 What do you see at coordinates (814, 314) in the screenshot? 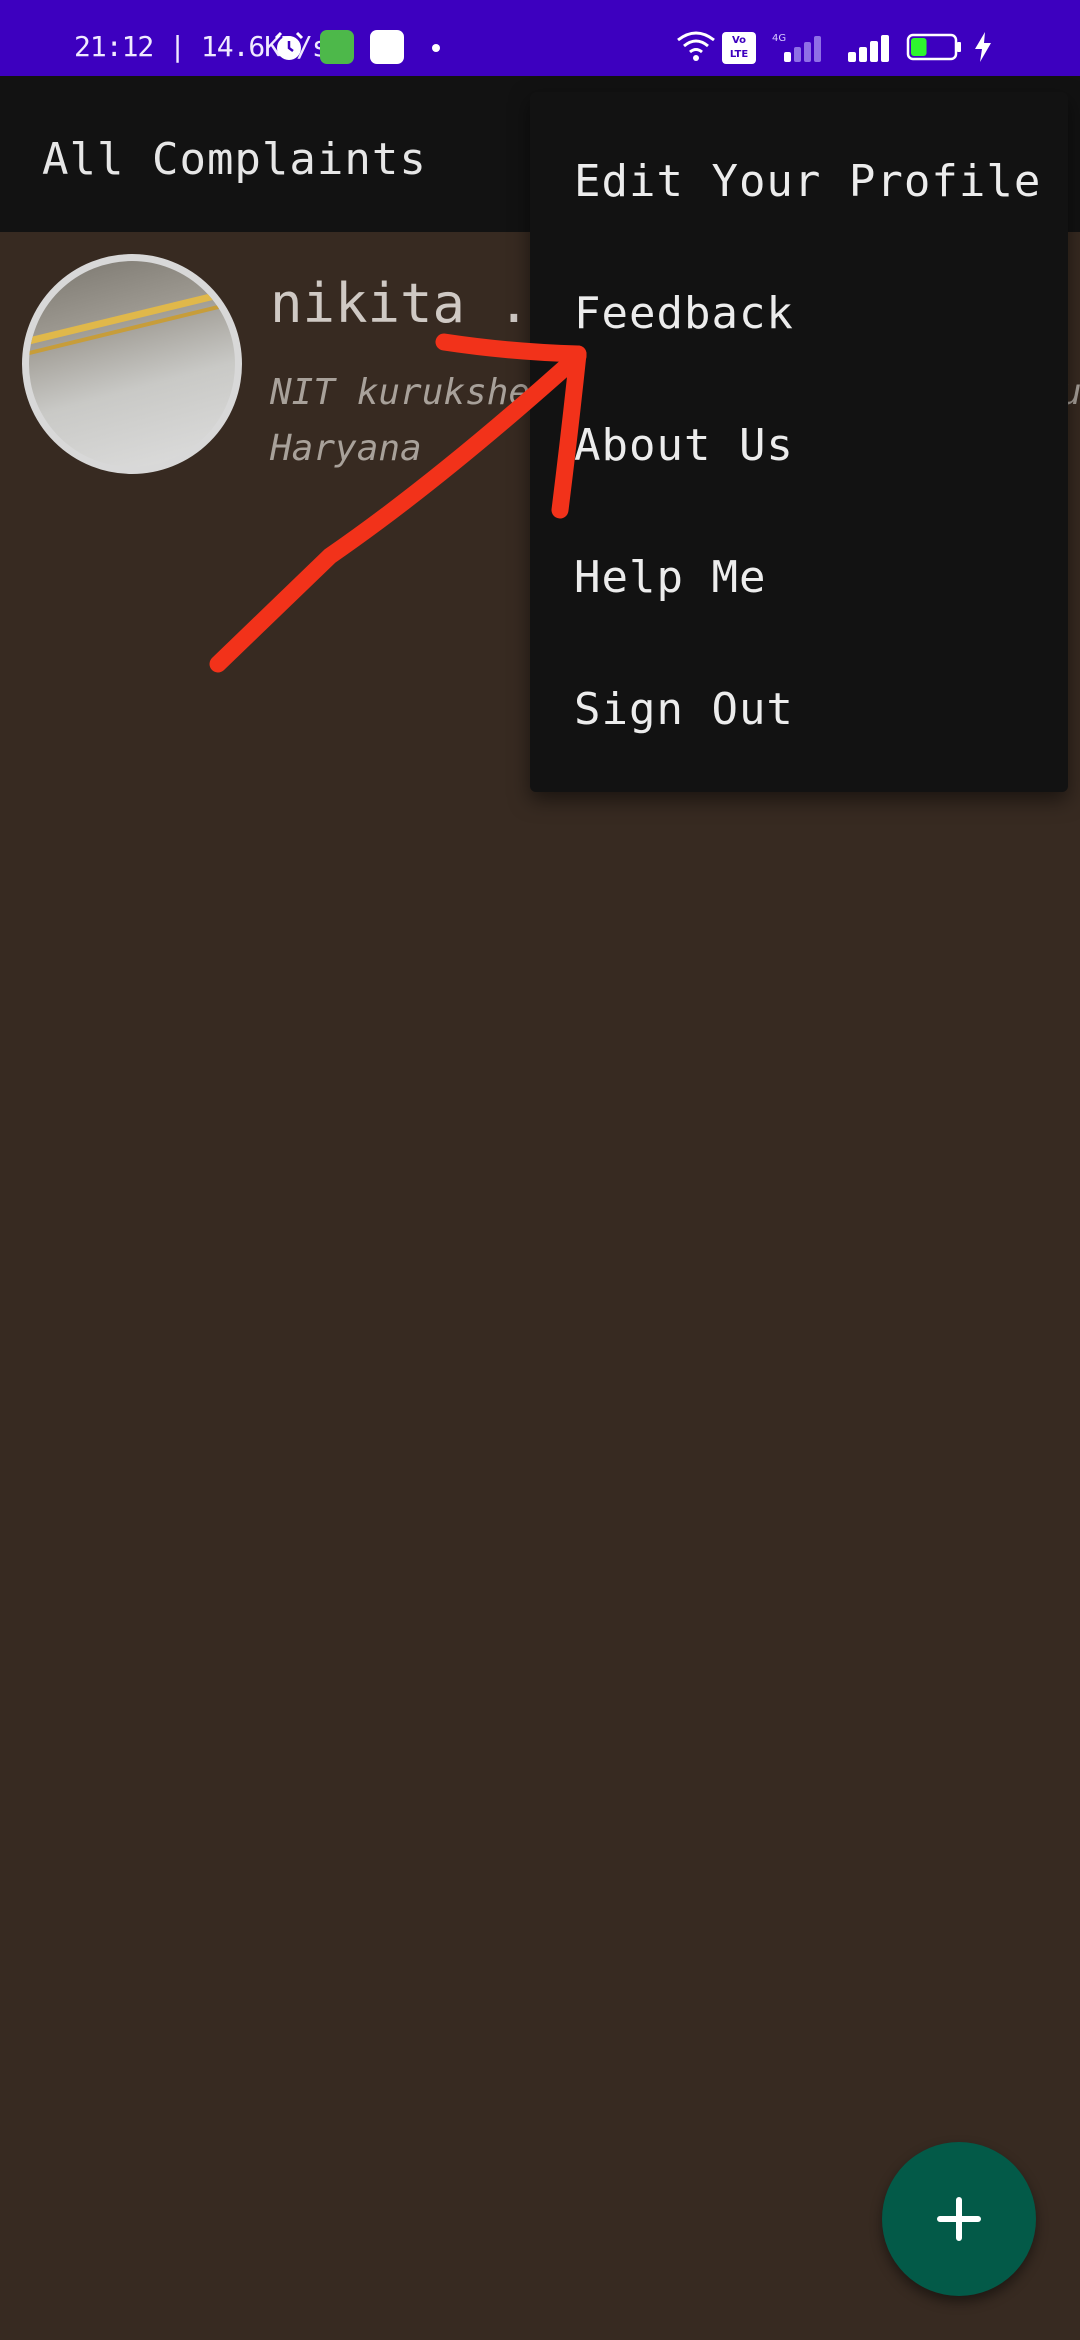
I see `menu-item-feedback: Feedback` at bounding box center [814, 314].